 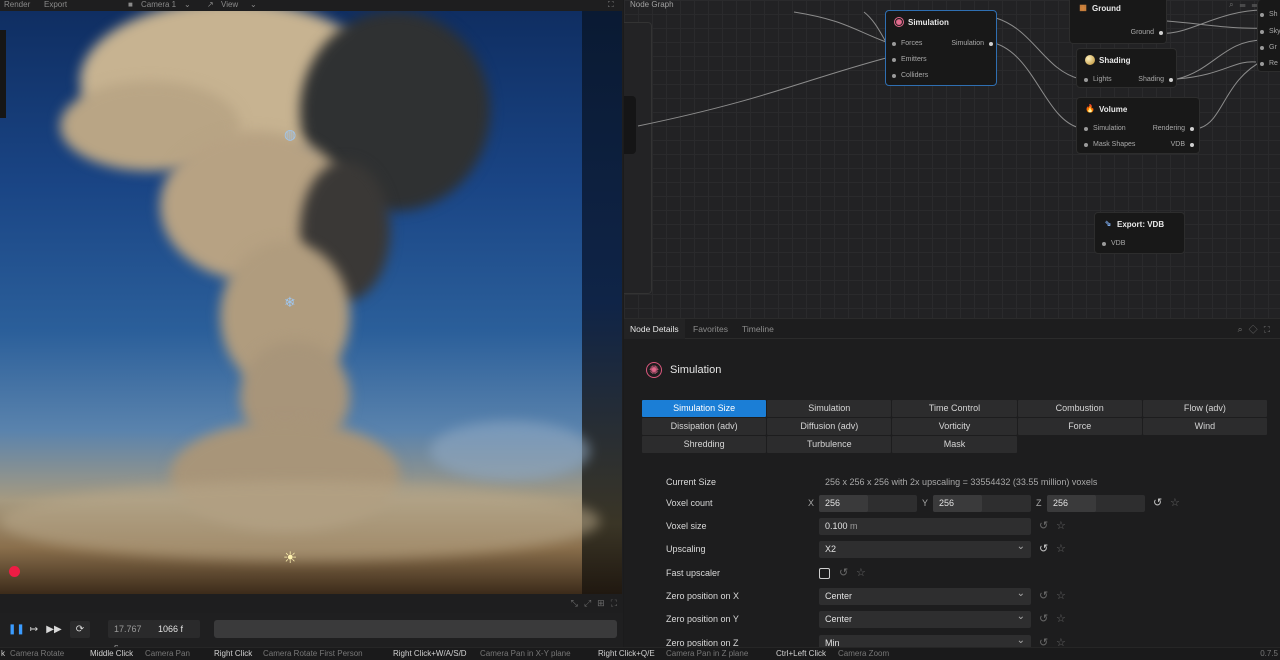 I want to click on emitter-gizmo-icon: ◍, so click(x=290, y=134).